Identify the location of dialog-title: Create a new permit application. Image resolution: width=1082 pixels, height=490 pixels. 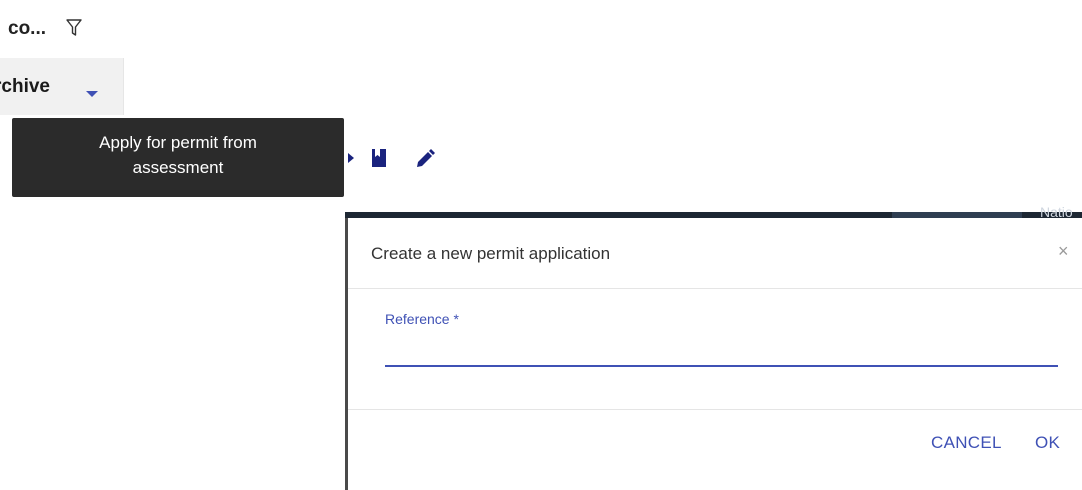
(491, 253).